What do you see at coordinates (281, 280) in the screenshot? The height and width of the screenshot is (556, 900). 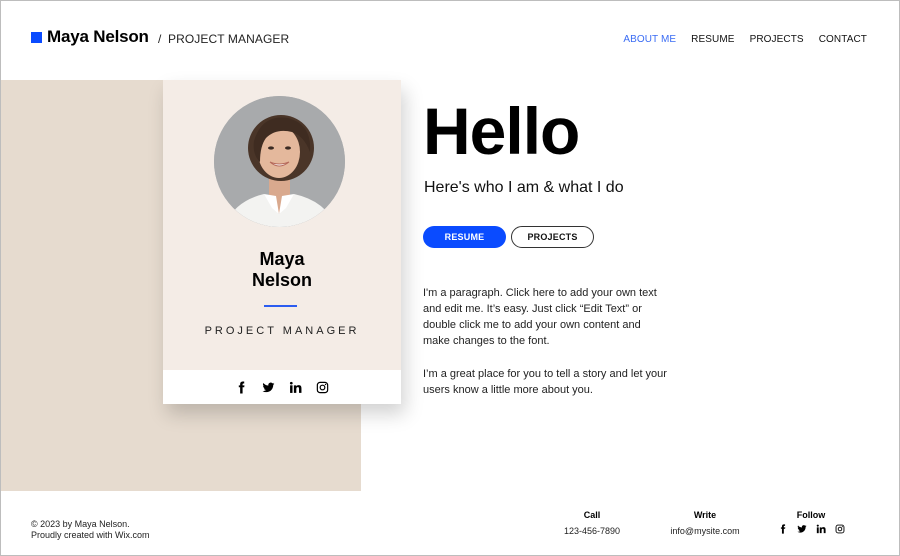 I see `card-last-name: Nelson` at bounding box center [281, 280].